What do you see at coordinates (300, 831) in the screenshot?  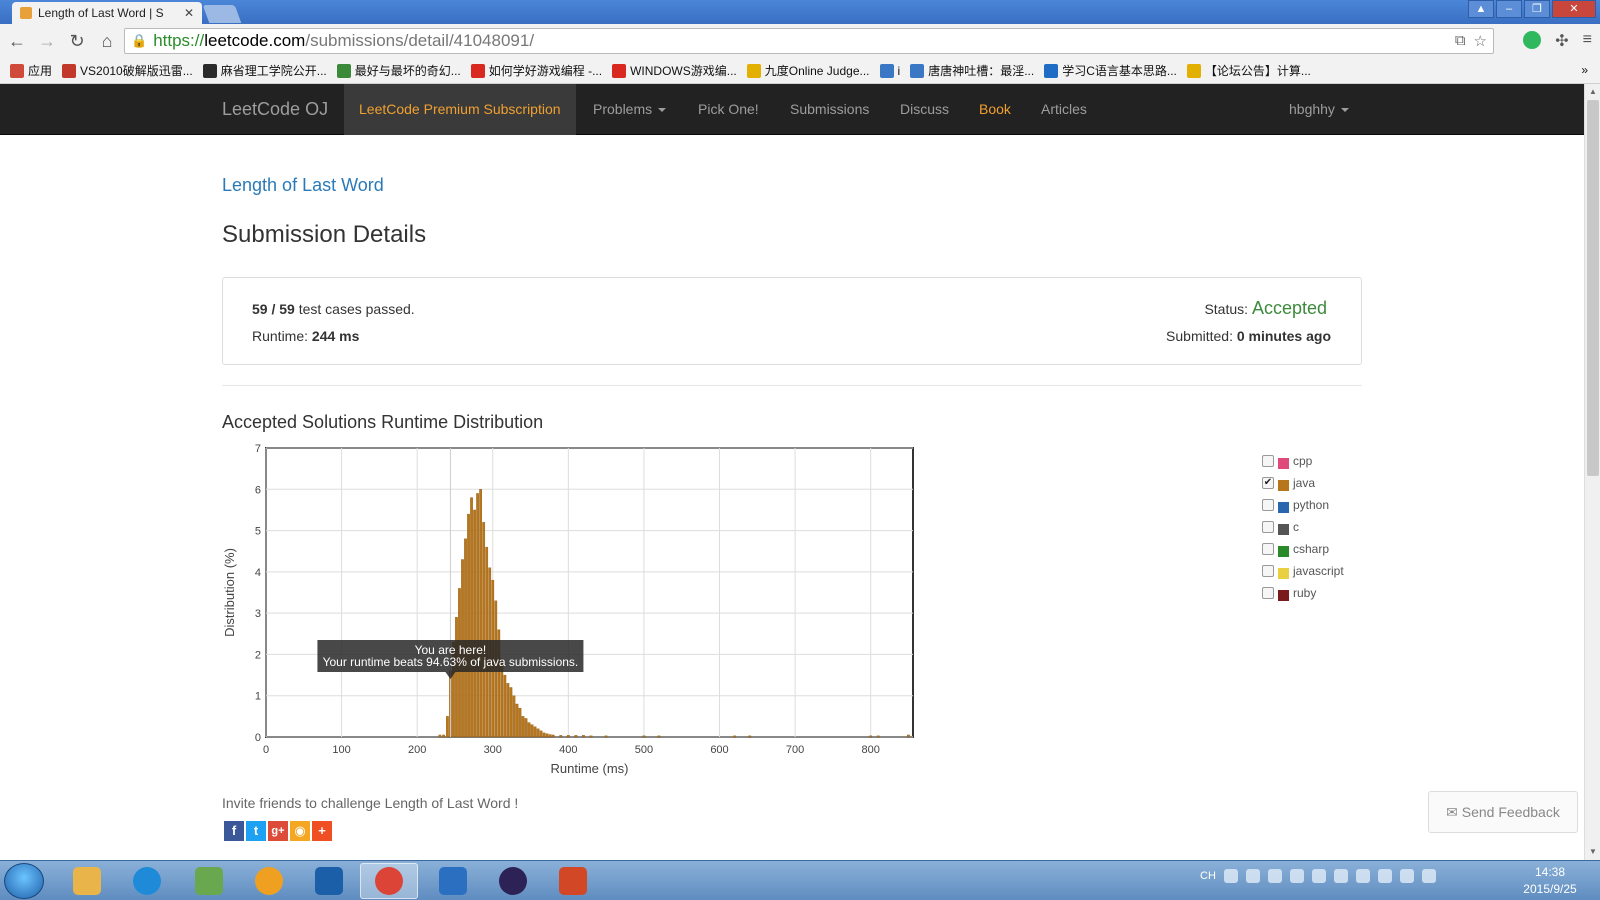 I see `weibo-icon: ◉` at bounding box center [300, 831].